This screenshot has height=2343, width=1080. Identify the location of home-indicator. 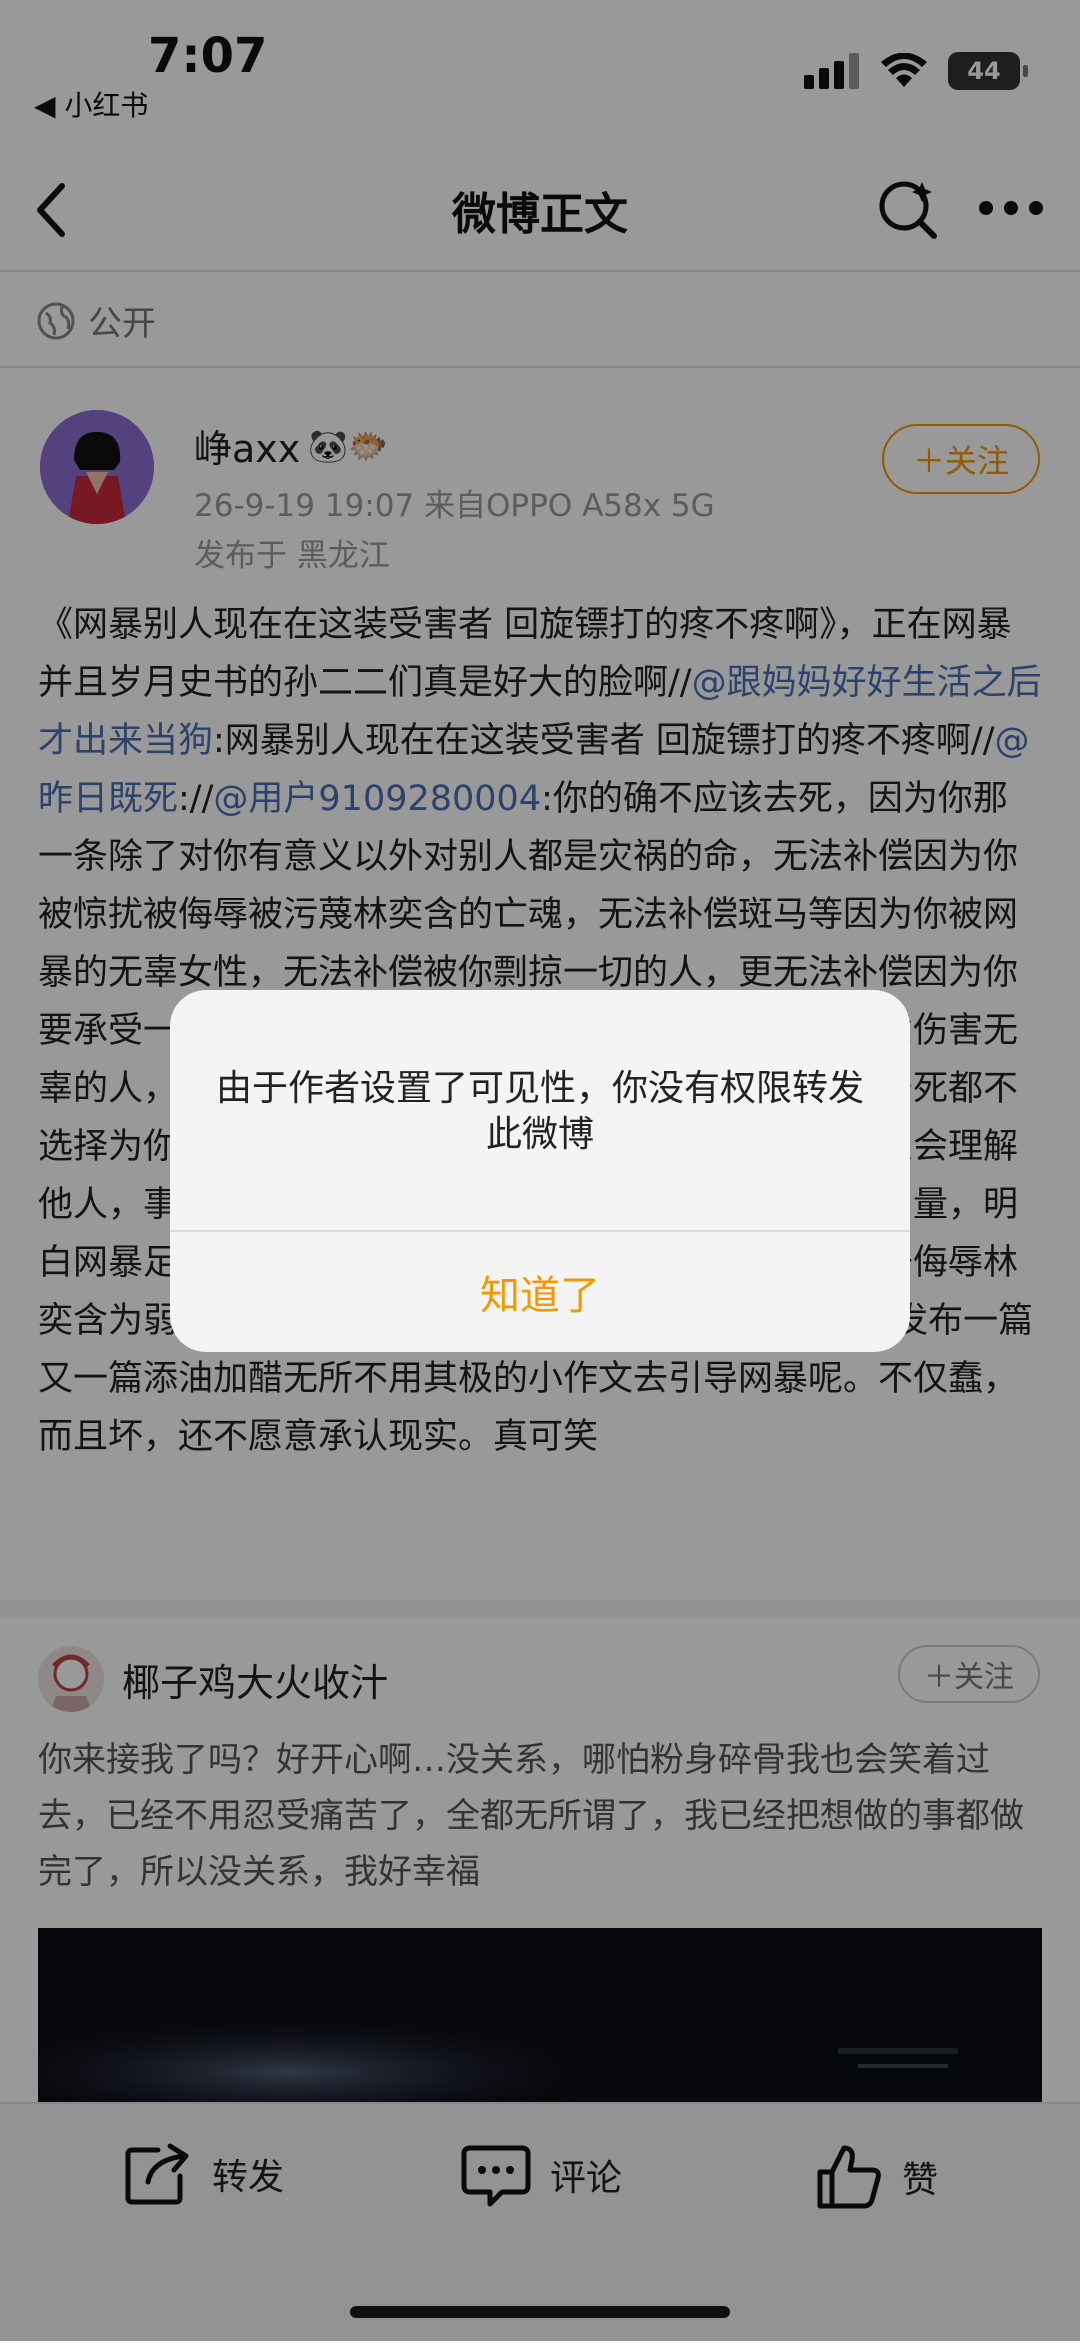
(540, 2312).